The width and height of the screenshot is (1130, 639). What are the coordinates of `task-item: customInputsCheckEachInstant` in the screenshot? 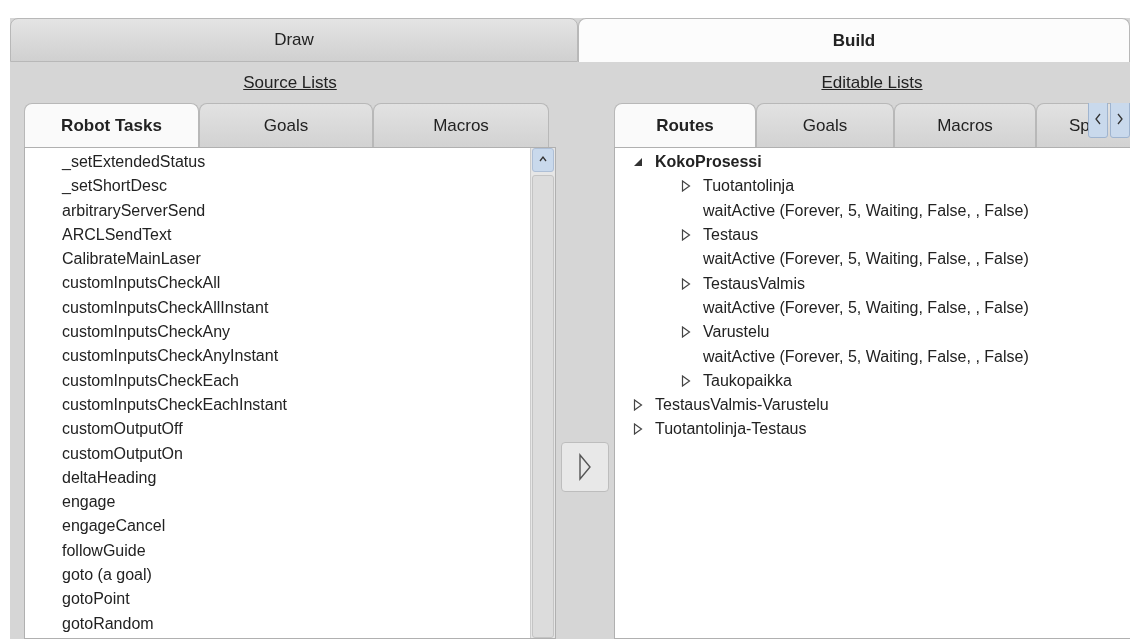 It's located at (174, 404).